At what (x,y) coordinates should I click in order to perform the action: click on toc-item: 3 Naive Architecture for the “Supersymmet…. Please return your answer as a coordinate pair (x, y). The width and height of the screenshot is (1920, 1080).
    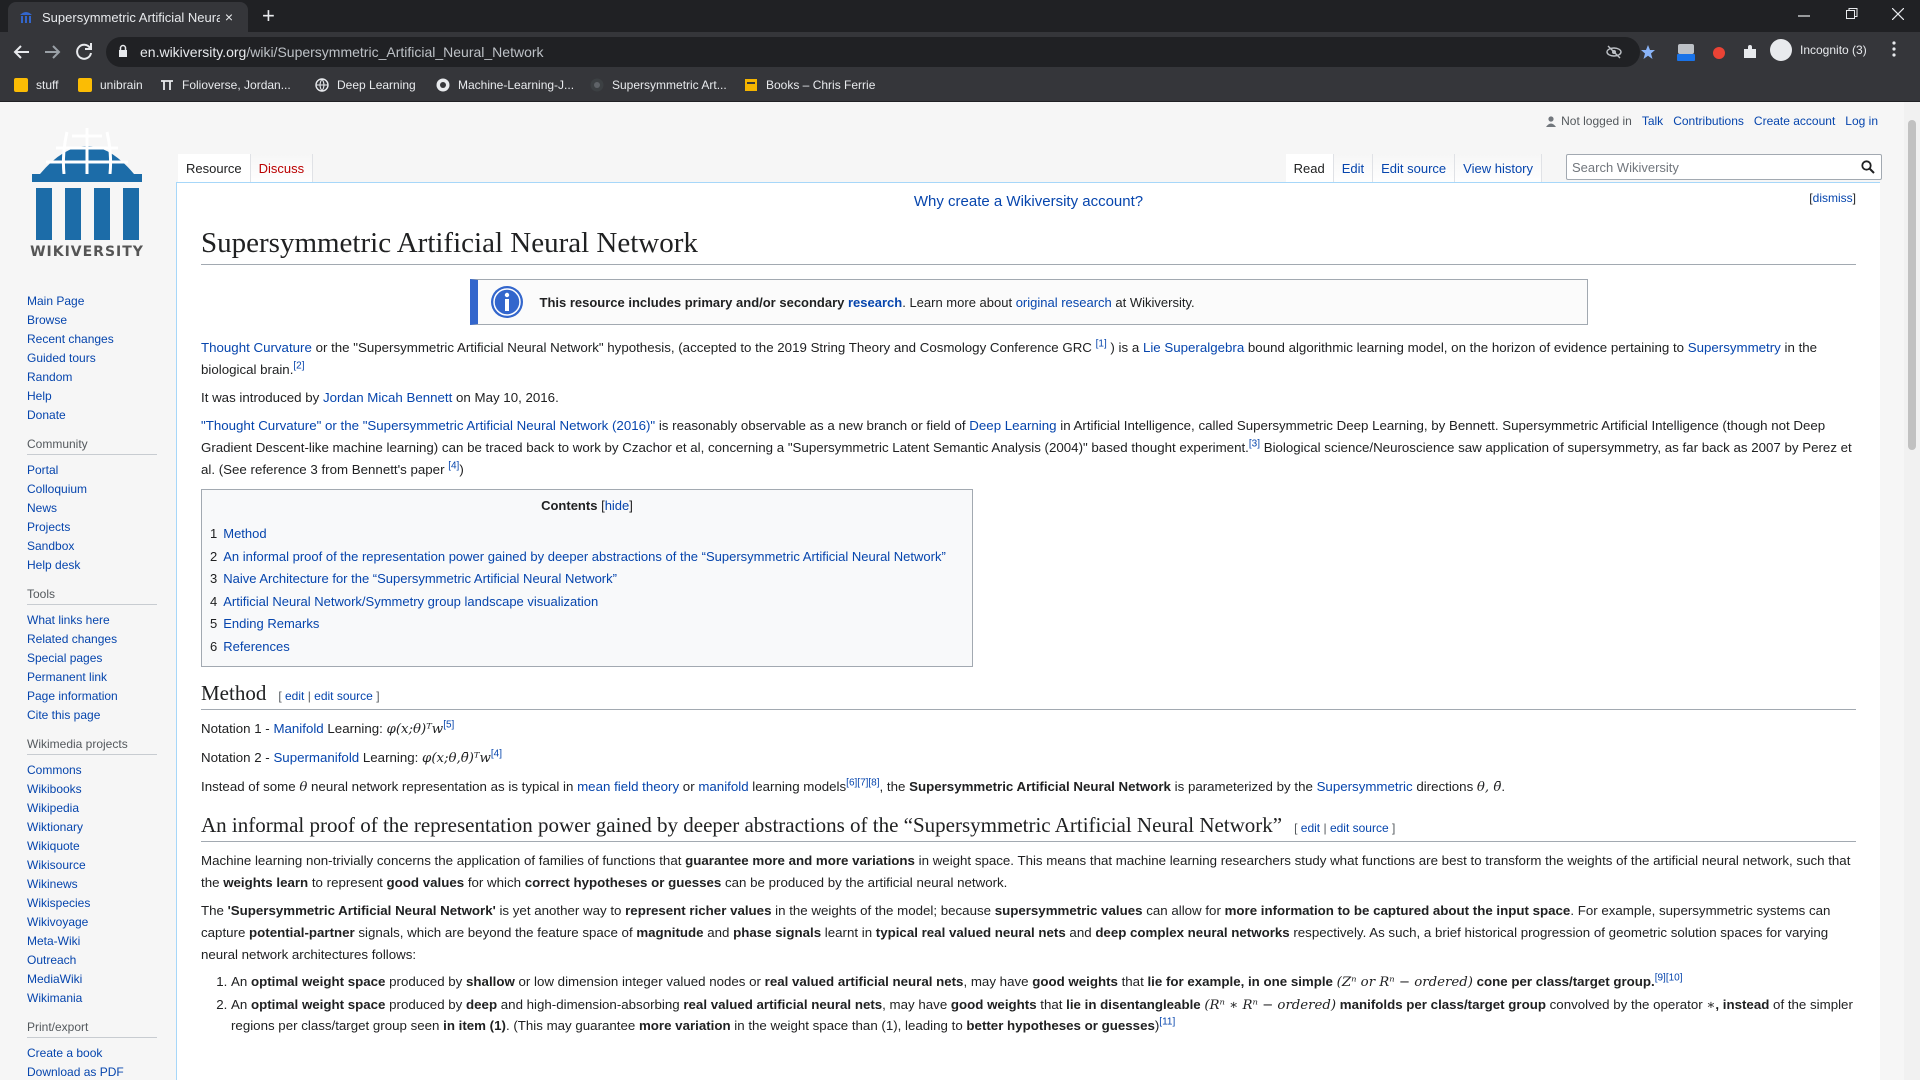
    Looking at the image, I should click on (587, 579).